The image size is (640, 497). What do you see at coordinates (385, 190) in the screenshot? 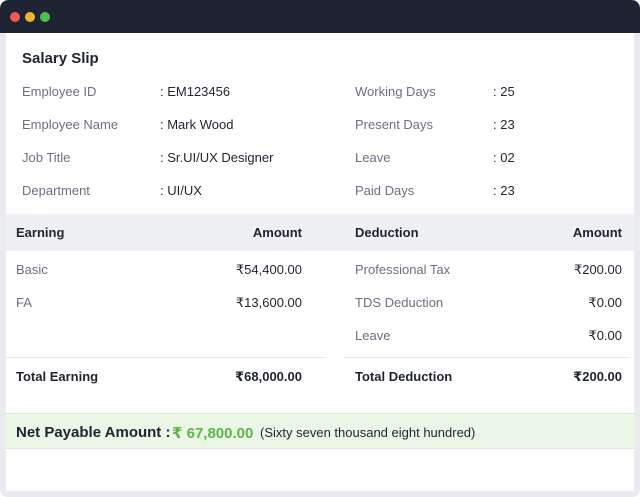
I see `paid-days-label: Paid Days` at bounding box center [385, 190].